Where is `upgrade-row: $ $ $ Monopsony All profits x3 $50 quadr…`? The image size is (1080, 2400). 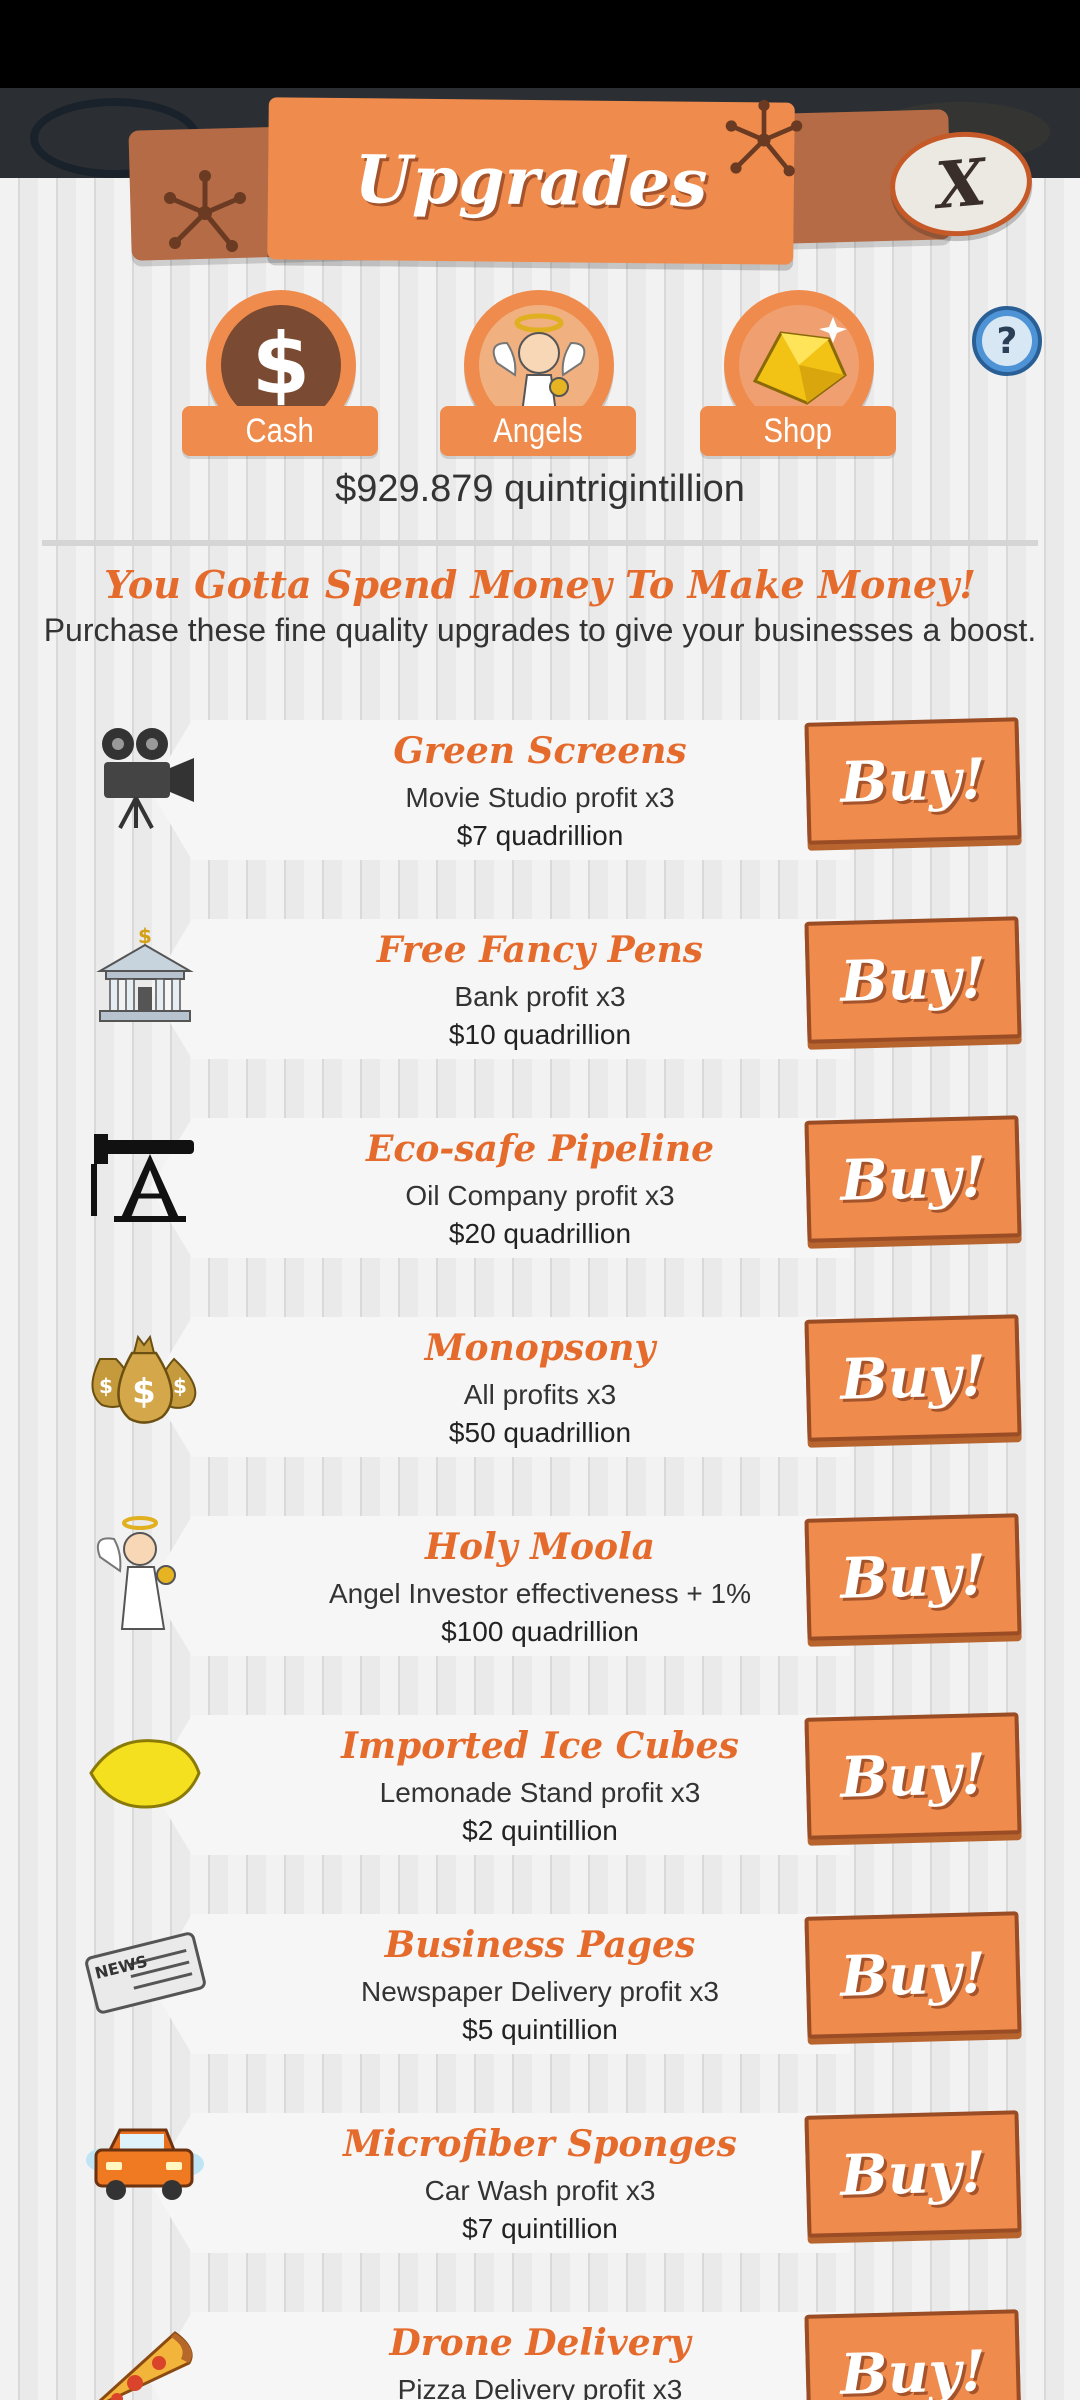 upgrade-row: $ $ $ Monopsony All profits x3 $50 quadr… is located at coordinates (540, 1404).